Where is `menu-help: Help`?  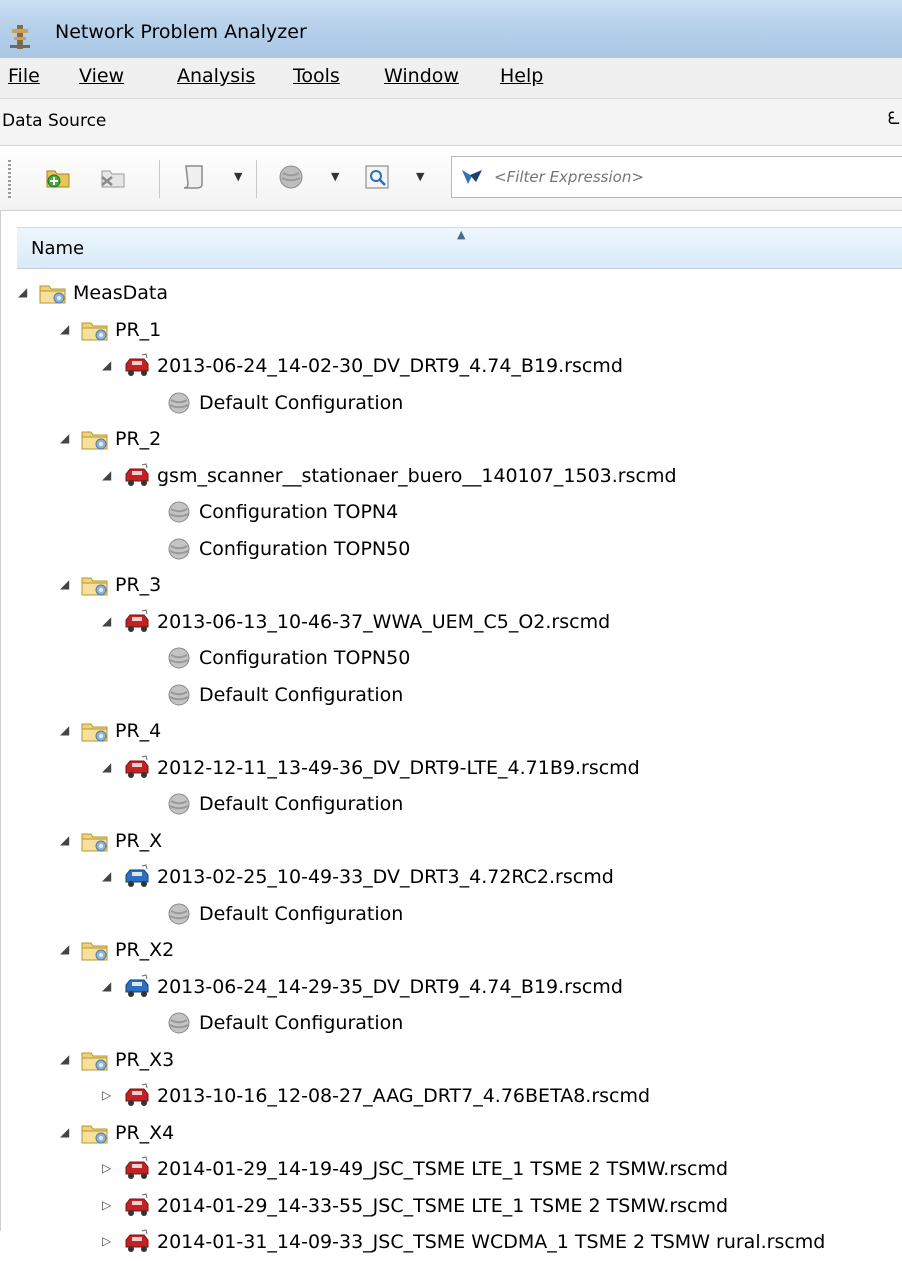 menu-help: Help is located at coordinates (521, 76).